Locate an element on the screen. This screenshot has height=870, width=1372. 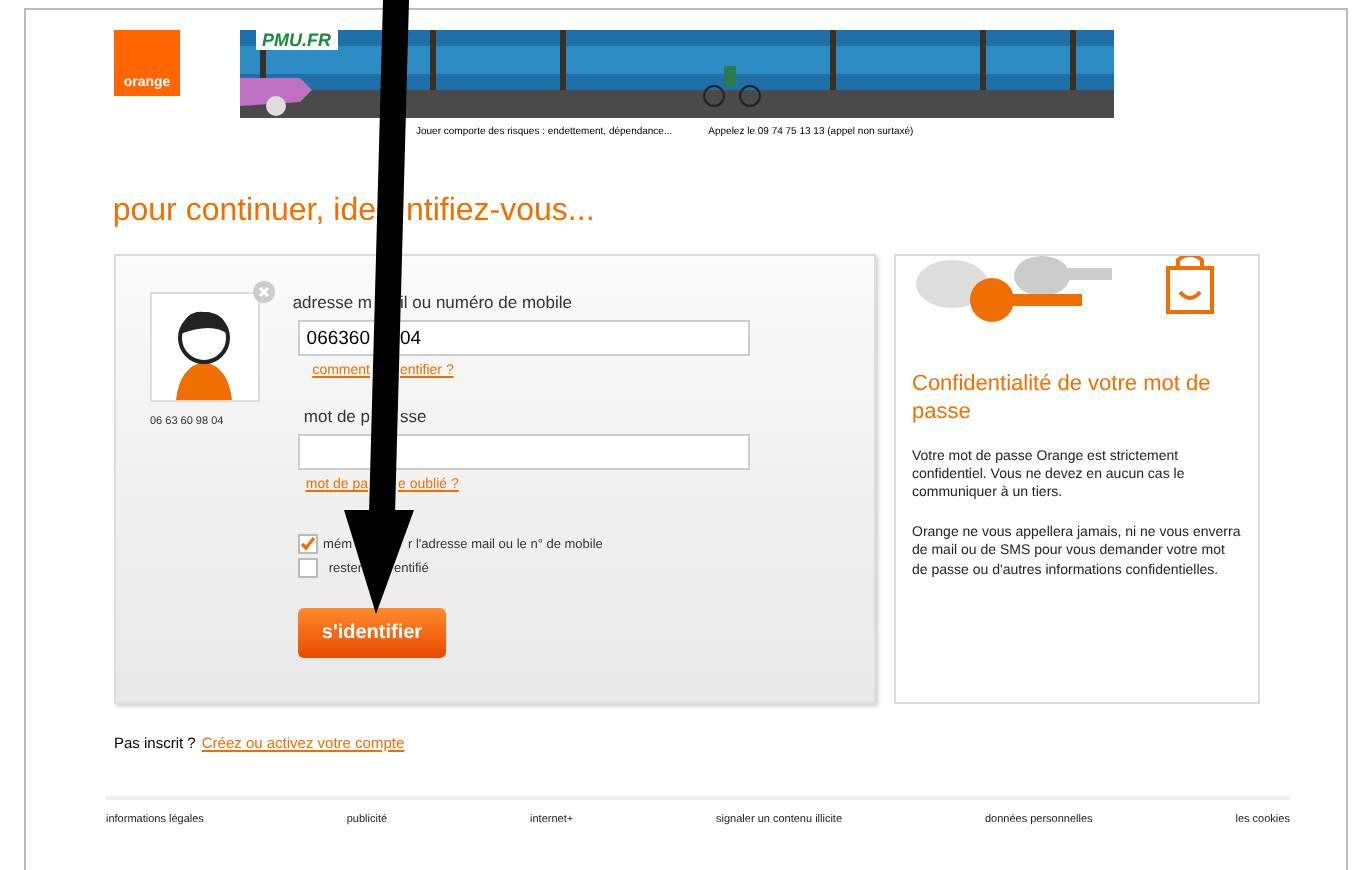
password-field is located at coordinates (524, 452).